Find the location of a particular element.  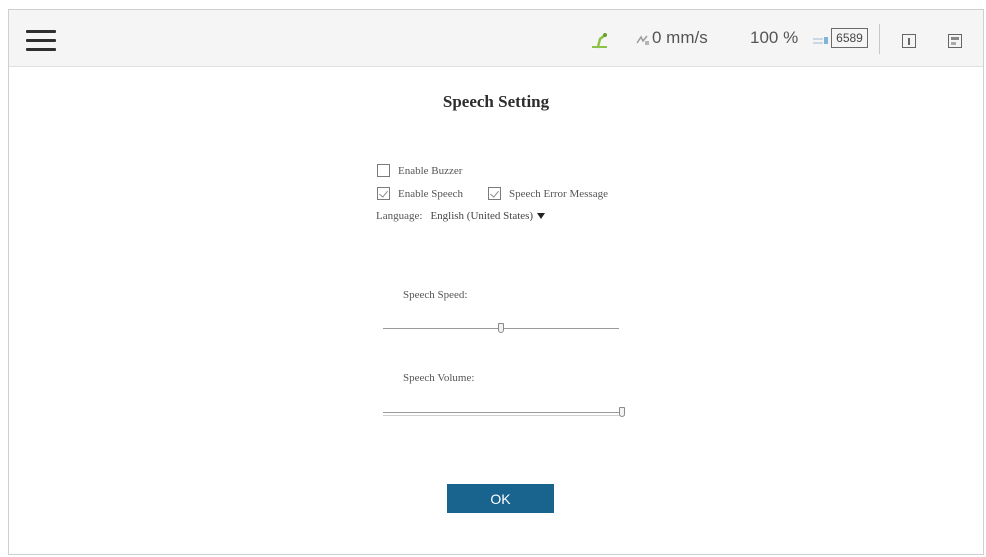

ok-button: OK is located at coordinates (500, 498).